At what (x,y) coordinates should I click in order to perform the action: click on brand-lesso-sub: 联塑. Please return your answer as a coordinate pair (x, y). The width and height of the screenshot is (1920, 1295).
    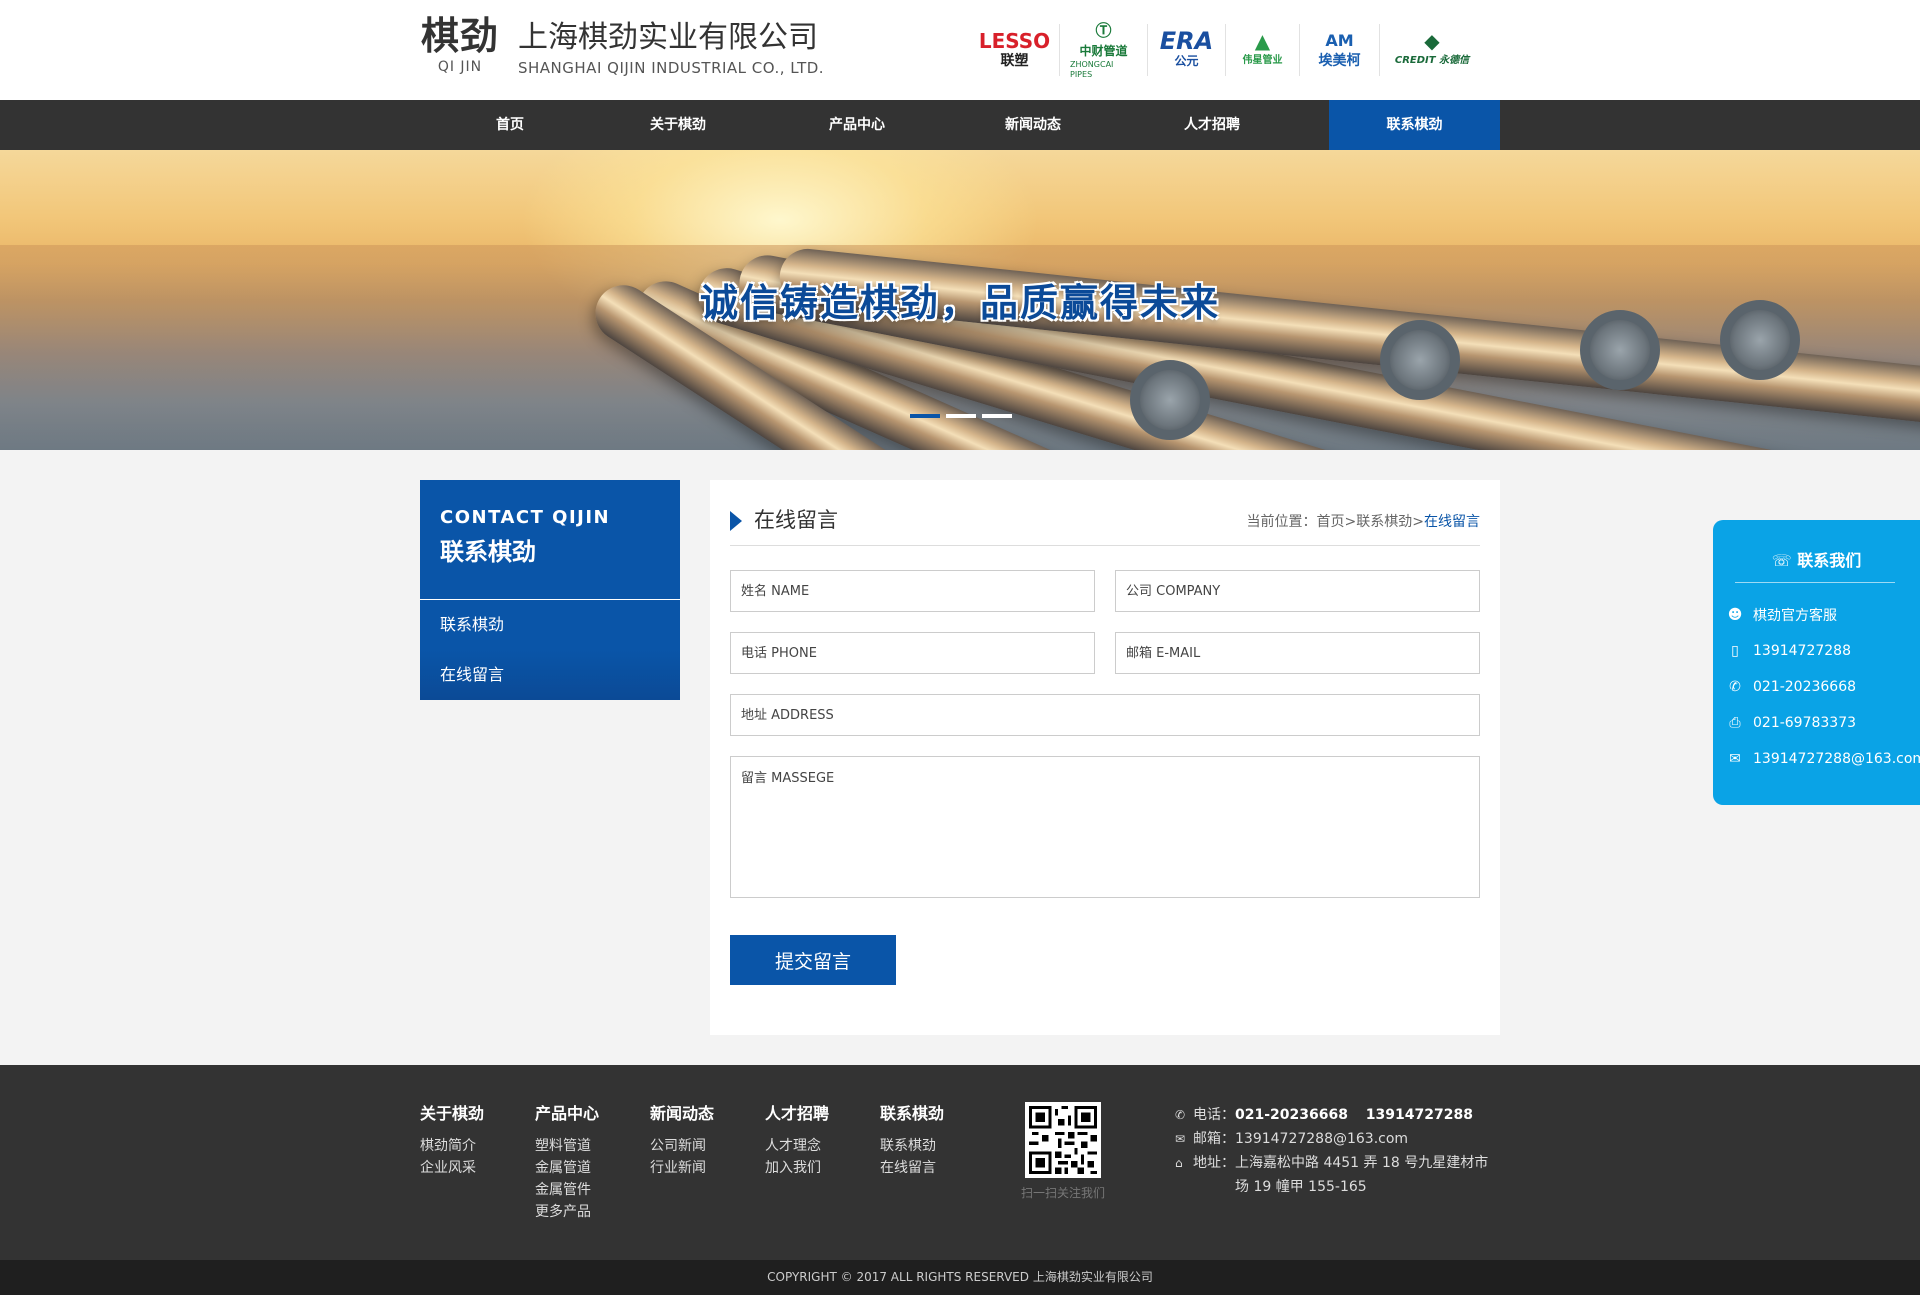
    Looking at the image, I should click on (1014, 61).